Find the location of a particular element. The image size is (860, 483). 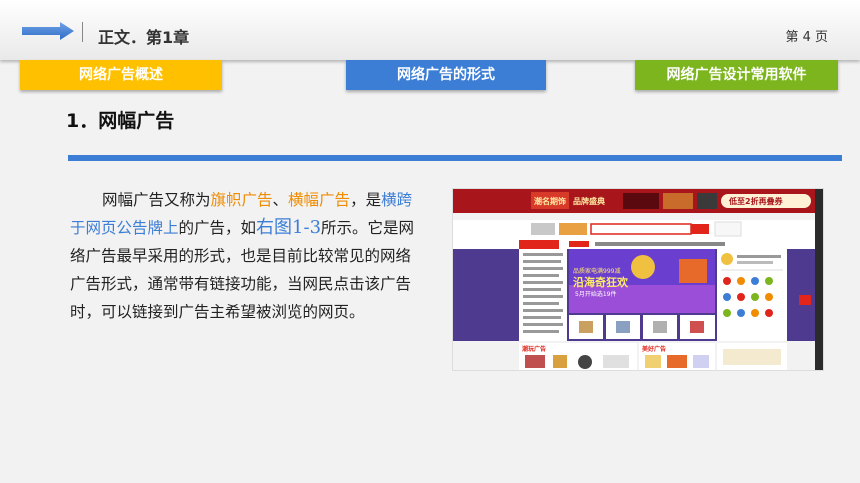

chapter-title: 正文．第1章 is located at coordinates (144, 37).